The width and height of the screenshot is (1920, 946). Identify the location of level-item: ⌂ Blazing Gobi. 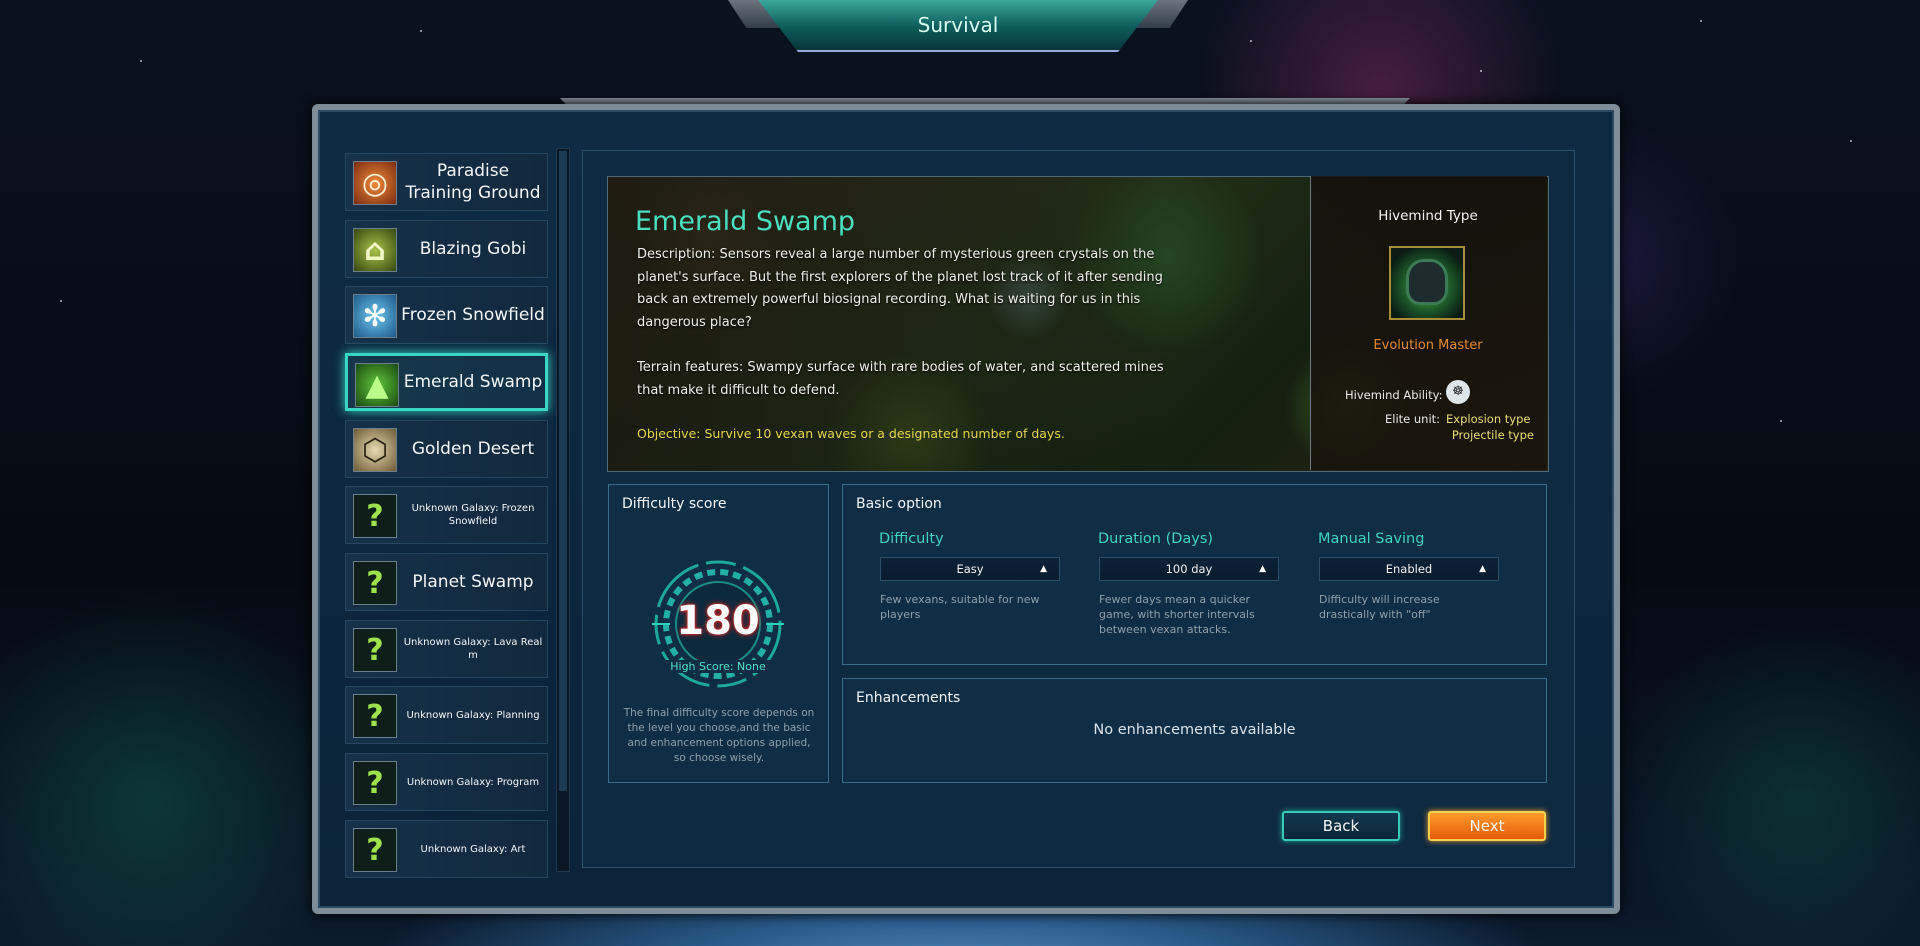
(446, 249).